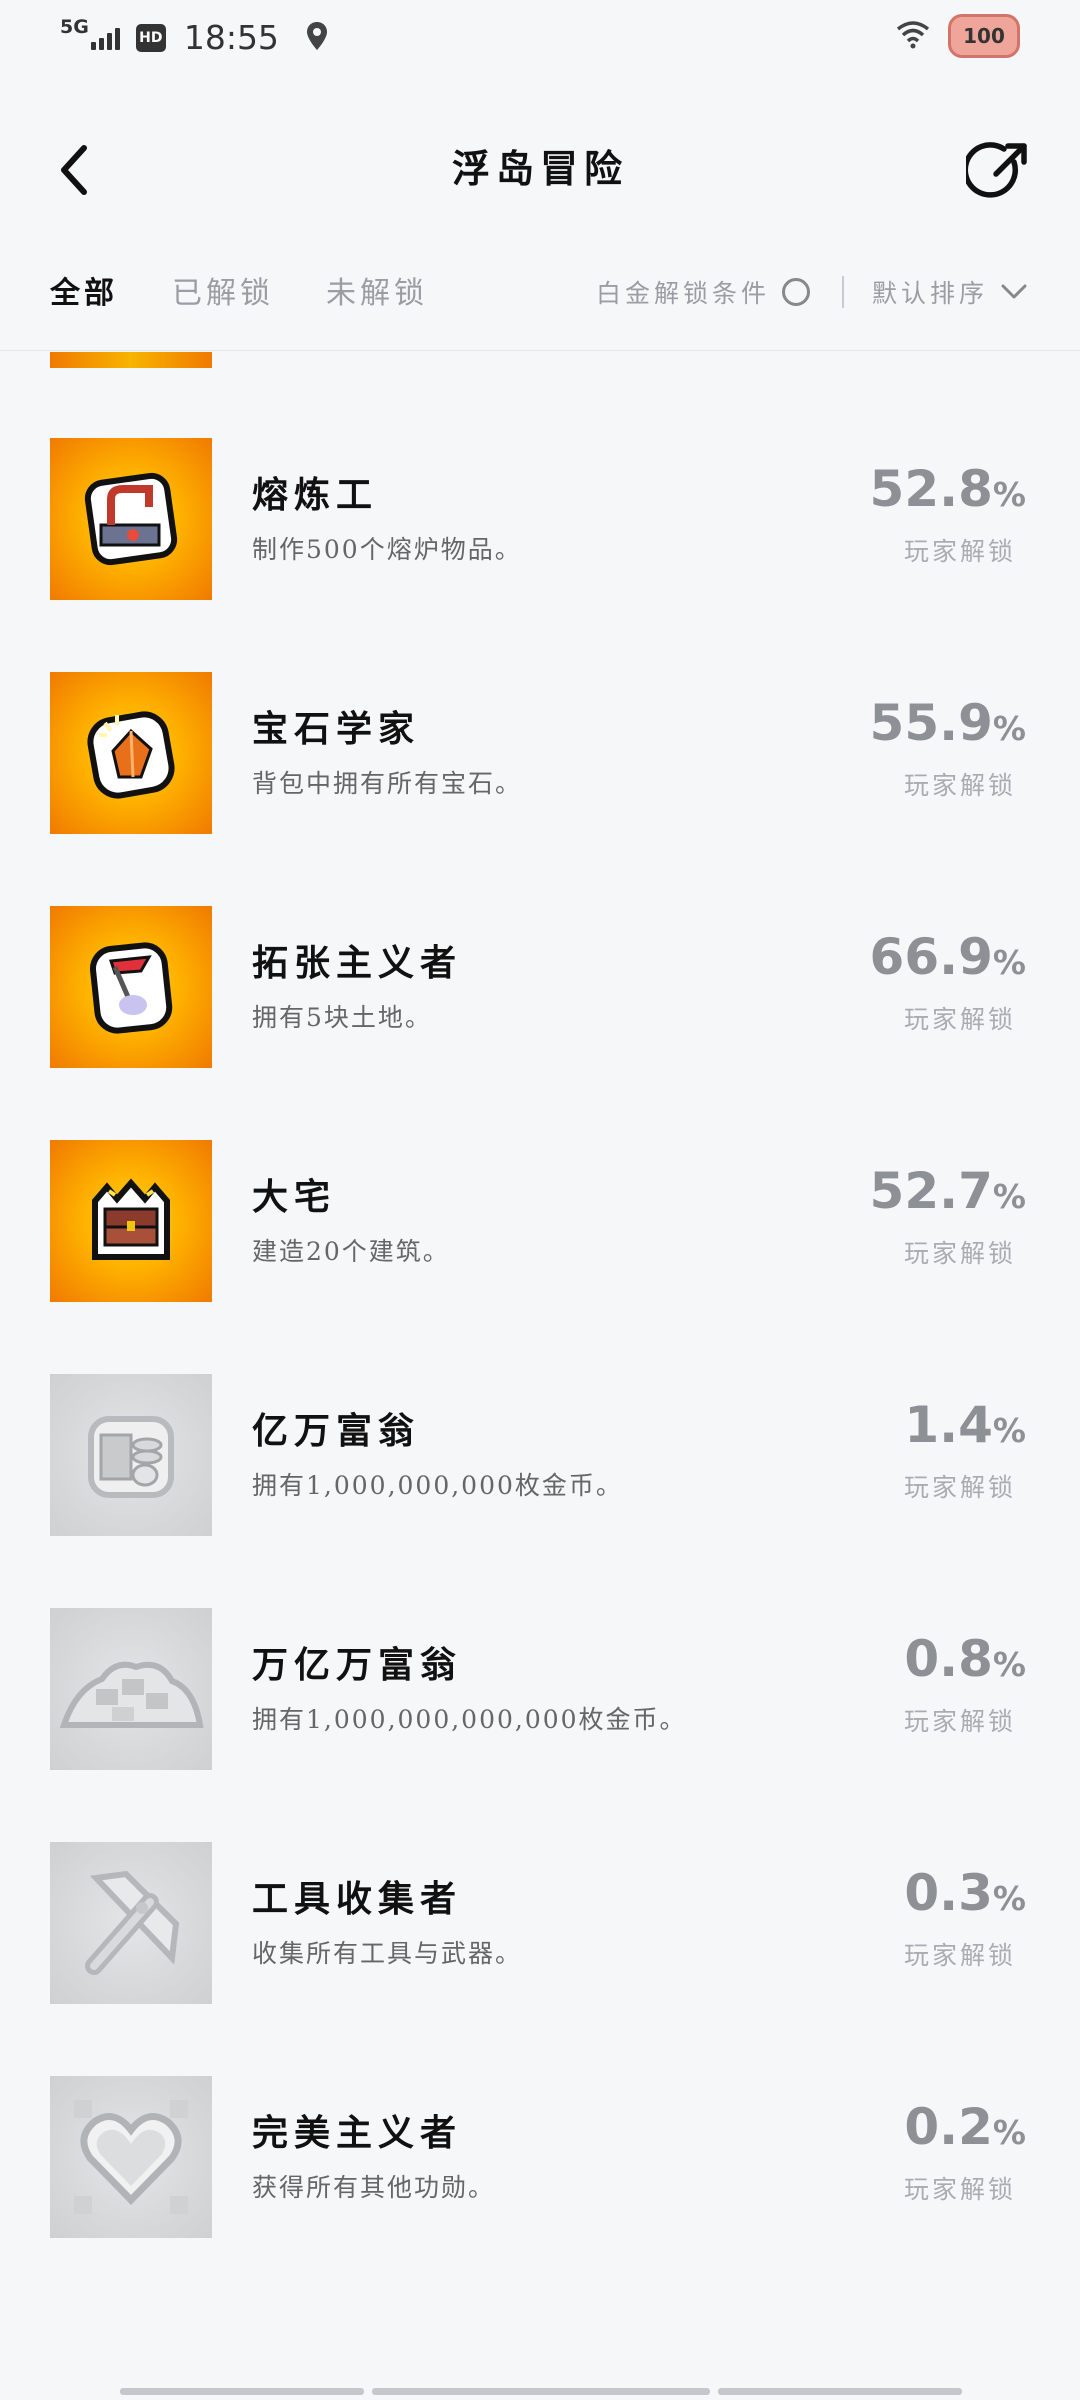  I want to click on achievement-item: 大宅 建造20个建筑。 52.7% 玩家解锁, so click(540, 1222).